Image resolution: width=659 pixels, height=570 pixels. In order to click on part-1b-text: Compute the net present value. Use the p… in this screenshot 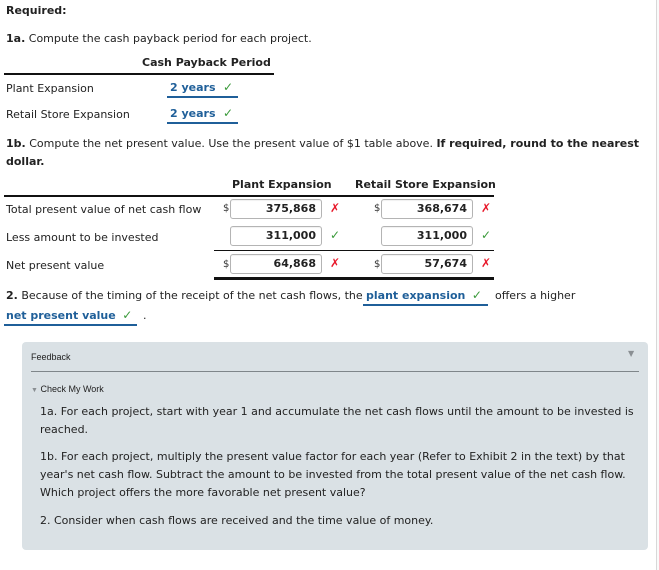, I will do `click(231, 143)`.